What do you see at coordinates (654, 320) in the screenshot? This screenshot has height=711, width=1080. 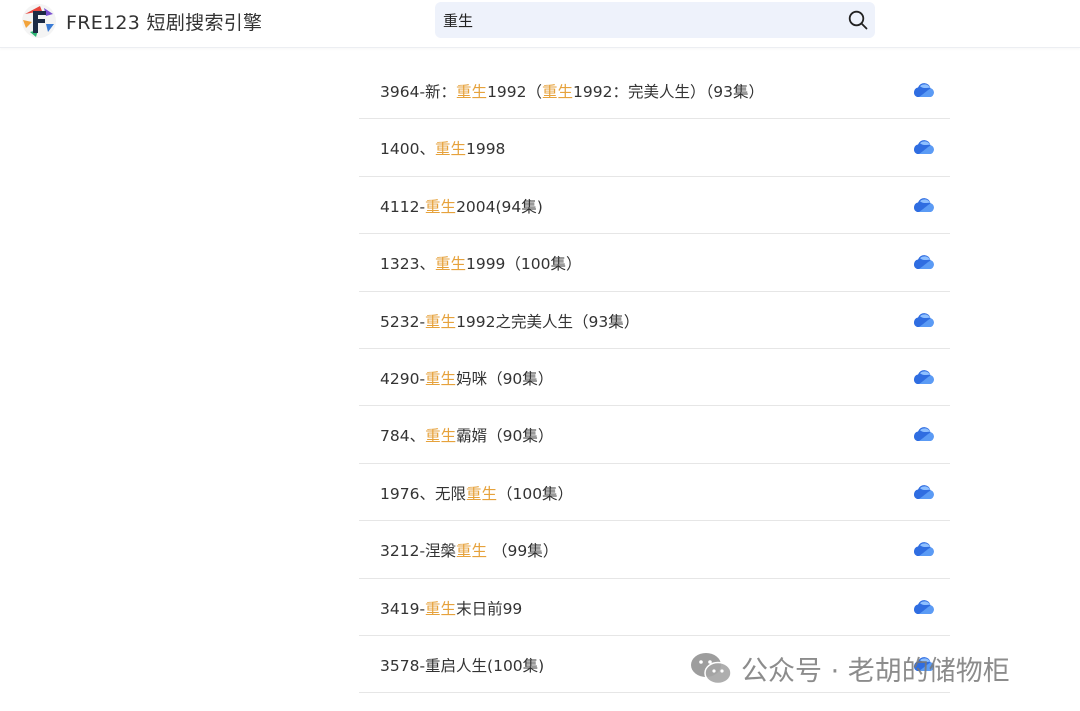 I see `result-row: 5232-重生1992之完美人生（93集）` at bounding box center [654, 320].